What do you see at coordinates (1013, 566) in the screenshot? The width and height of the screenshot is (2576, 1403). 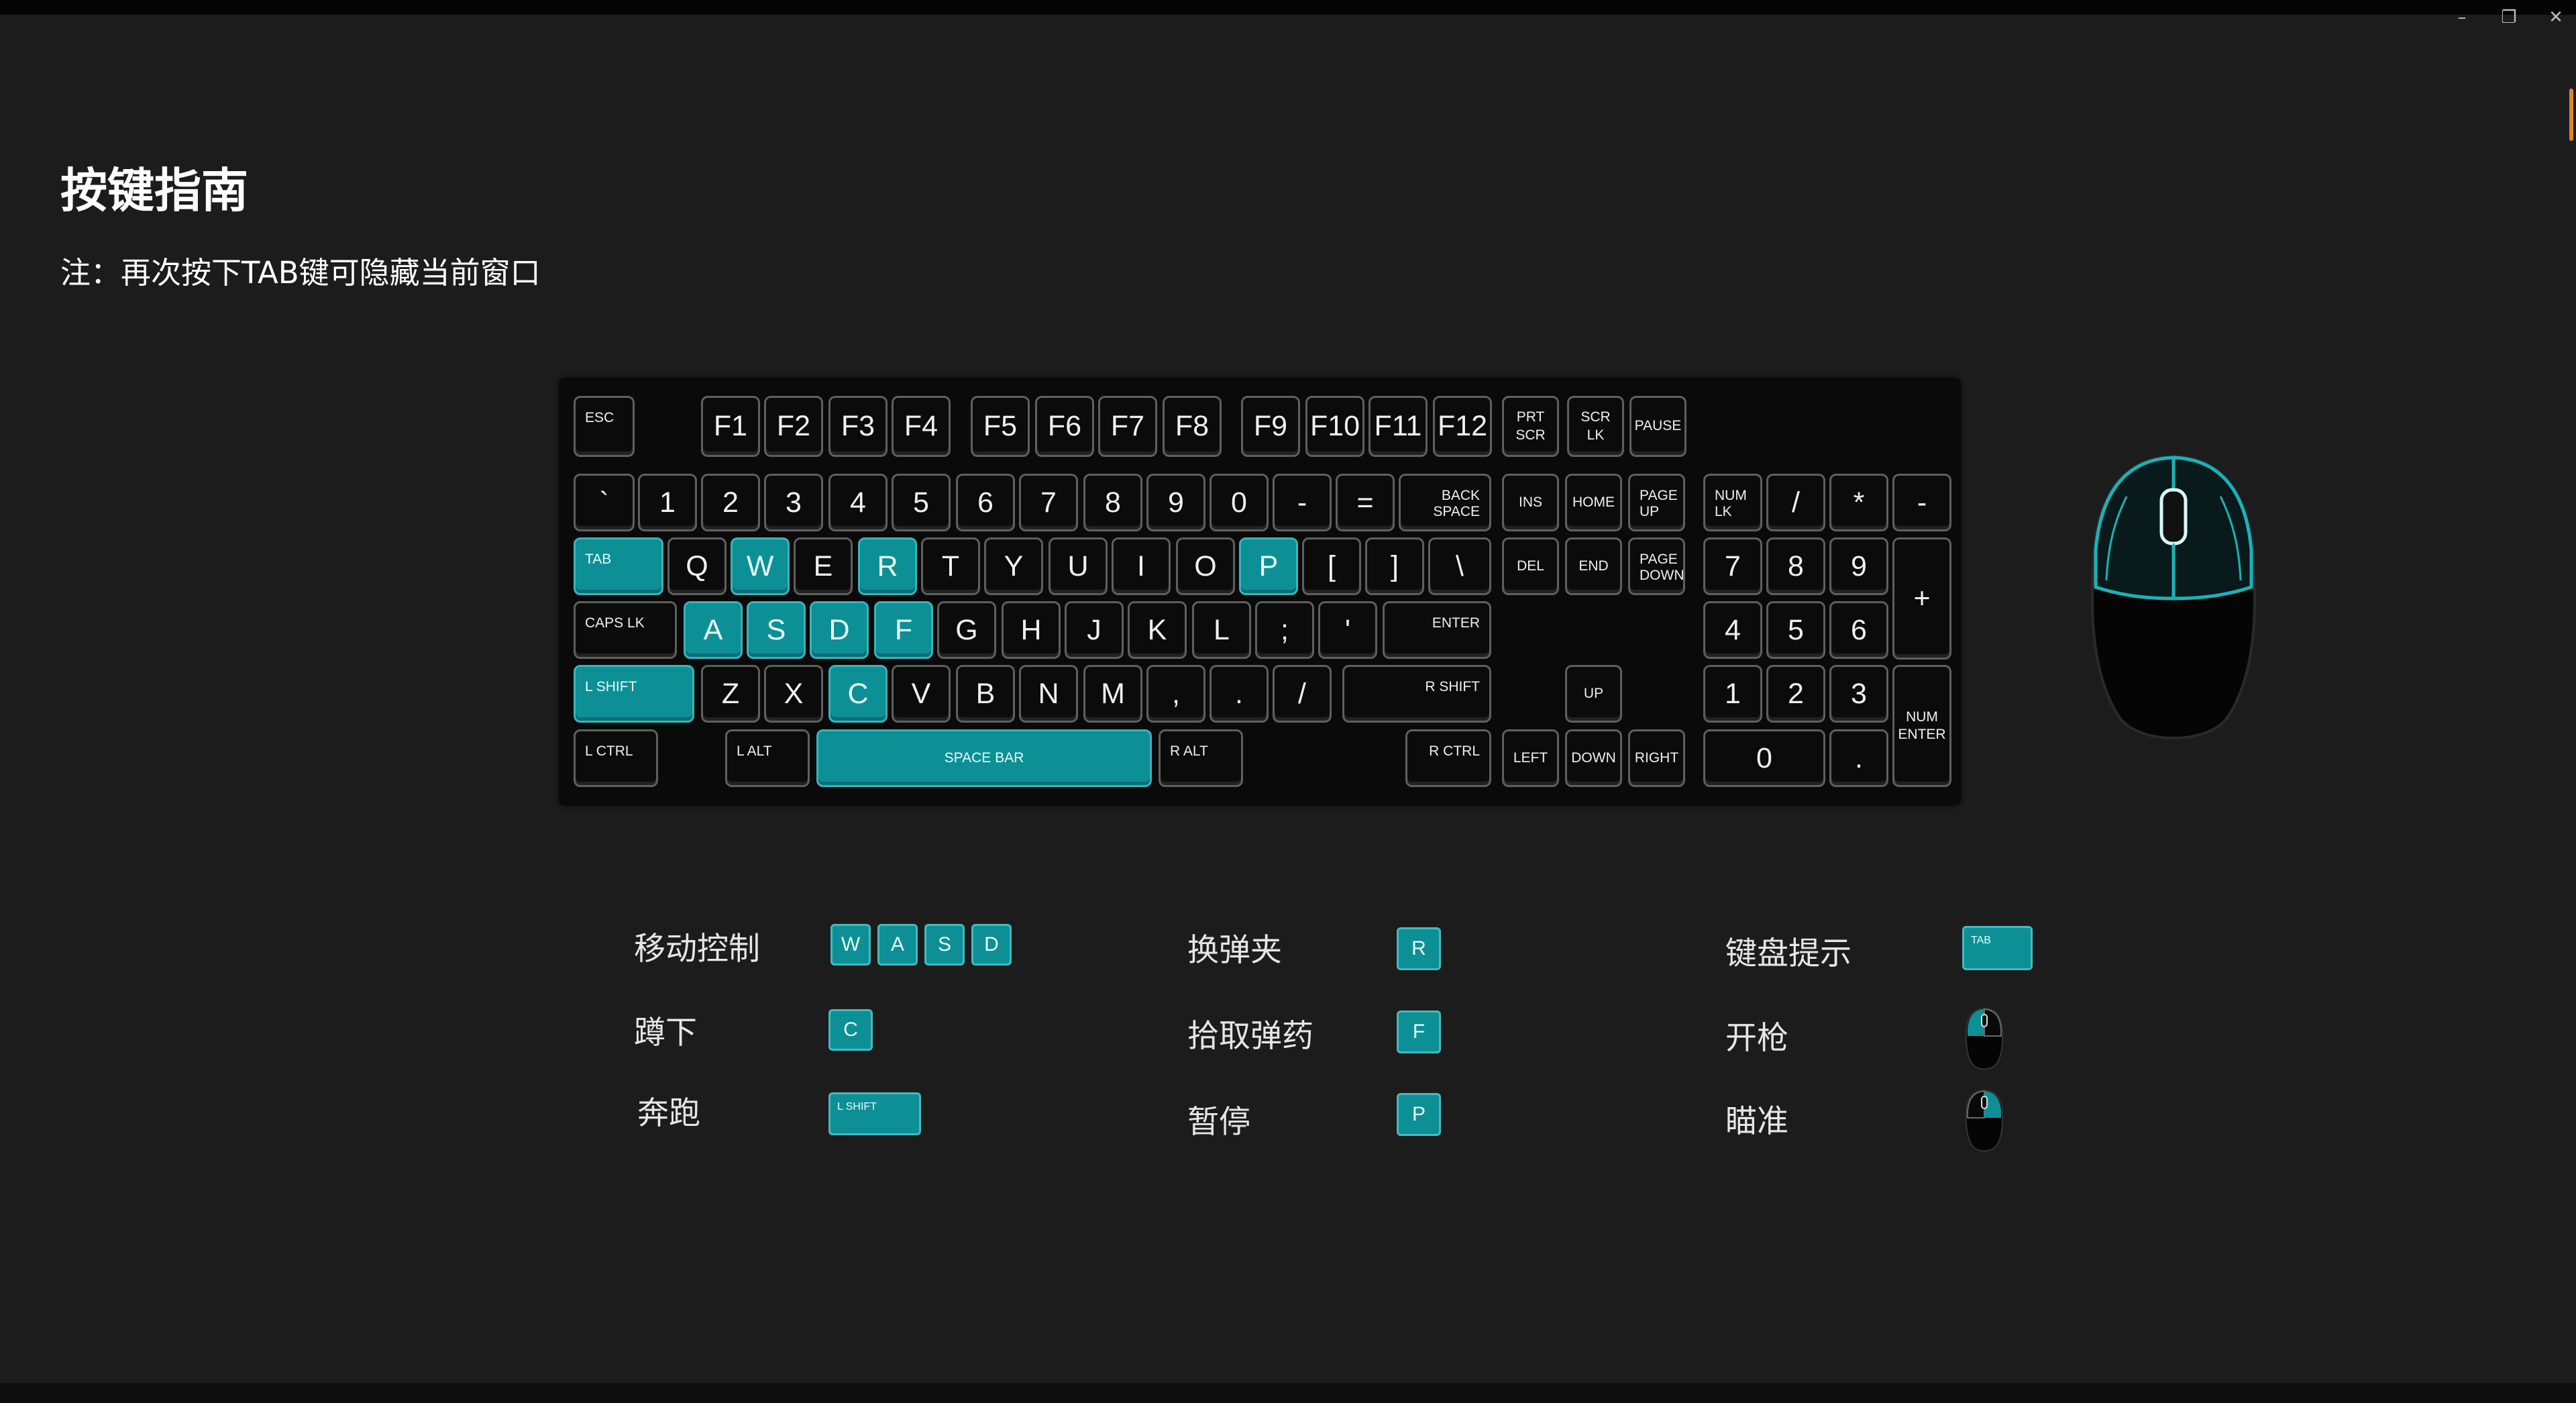 I see `key-y: Y` at bounding box center [1013, 566].